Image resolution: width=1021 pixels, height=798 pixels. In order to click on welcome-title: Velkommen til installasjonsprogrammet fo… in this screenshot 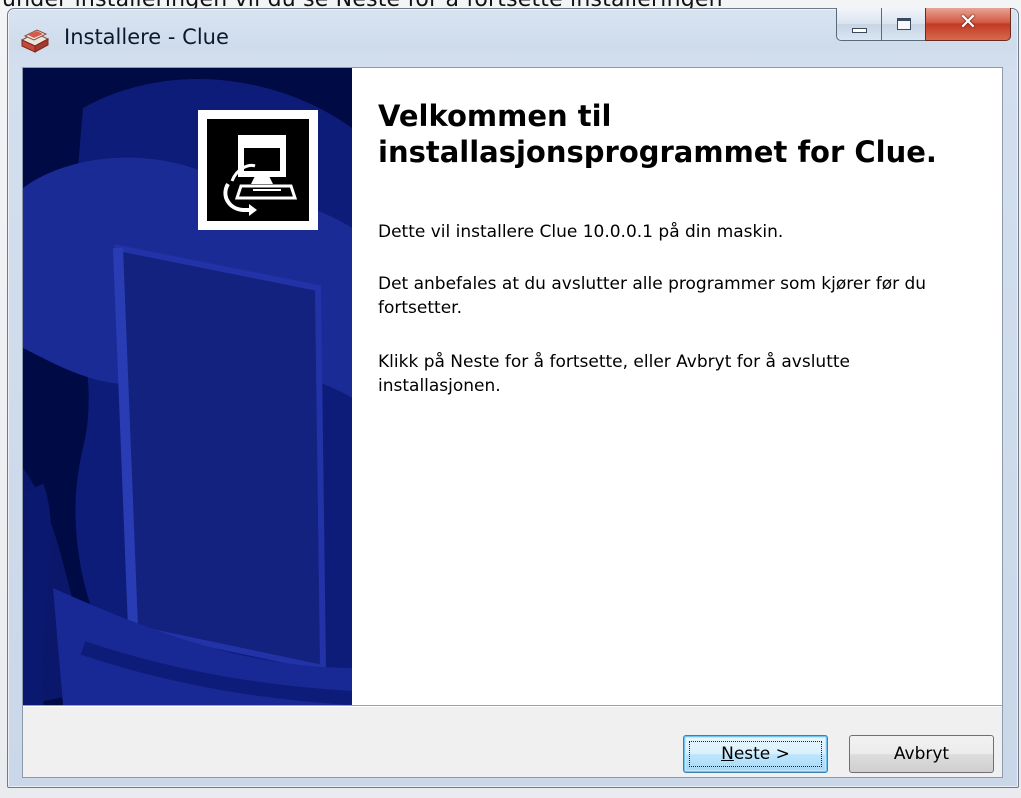, I will do `click(657, 134)`.